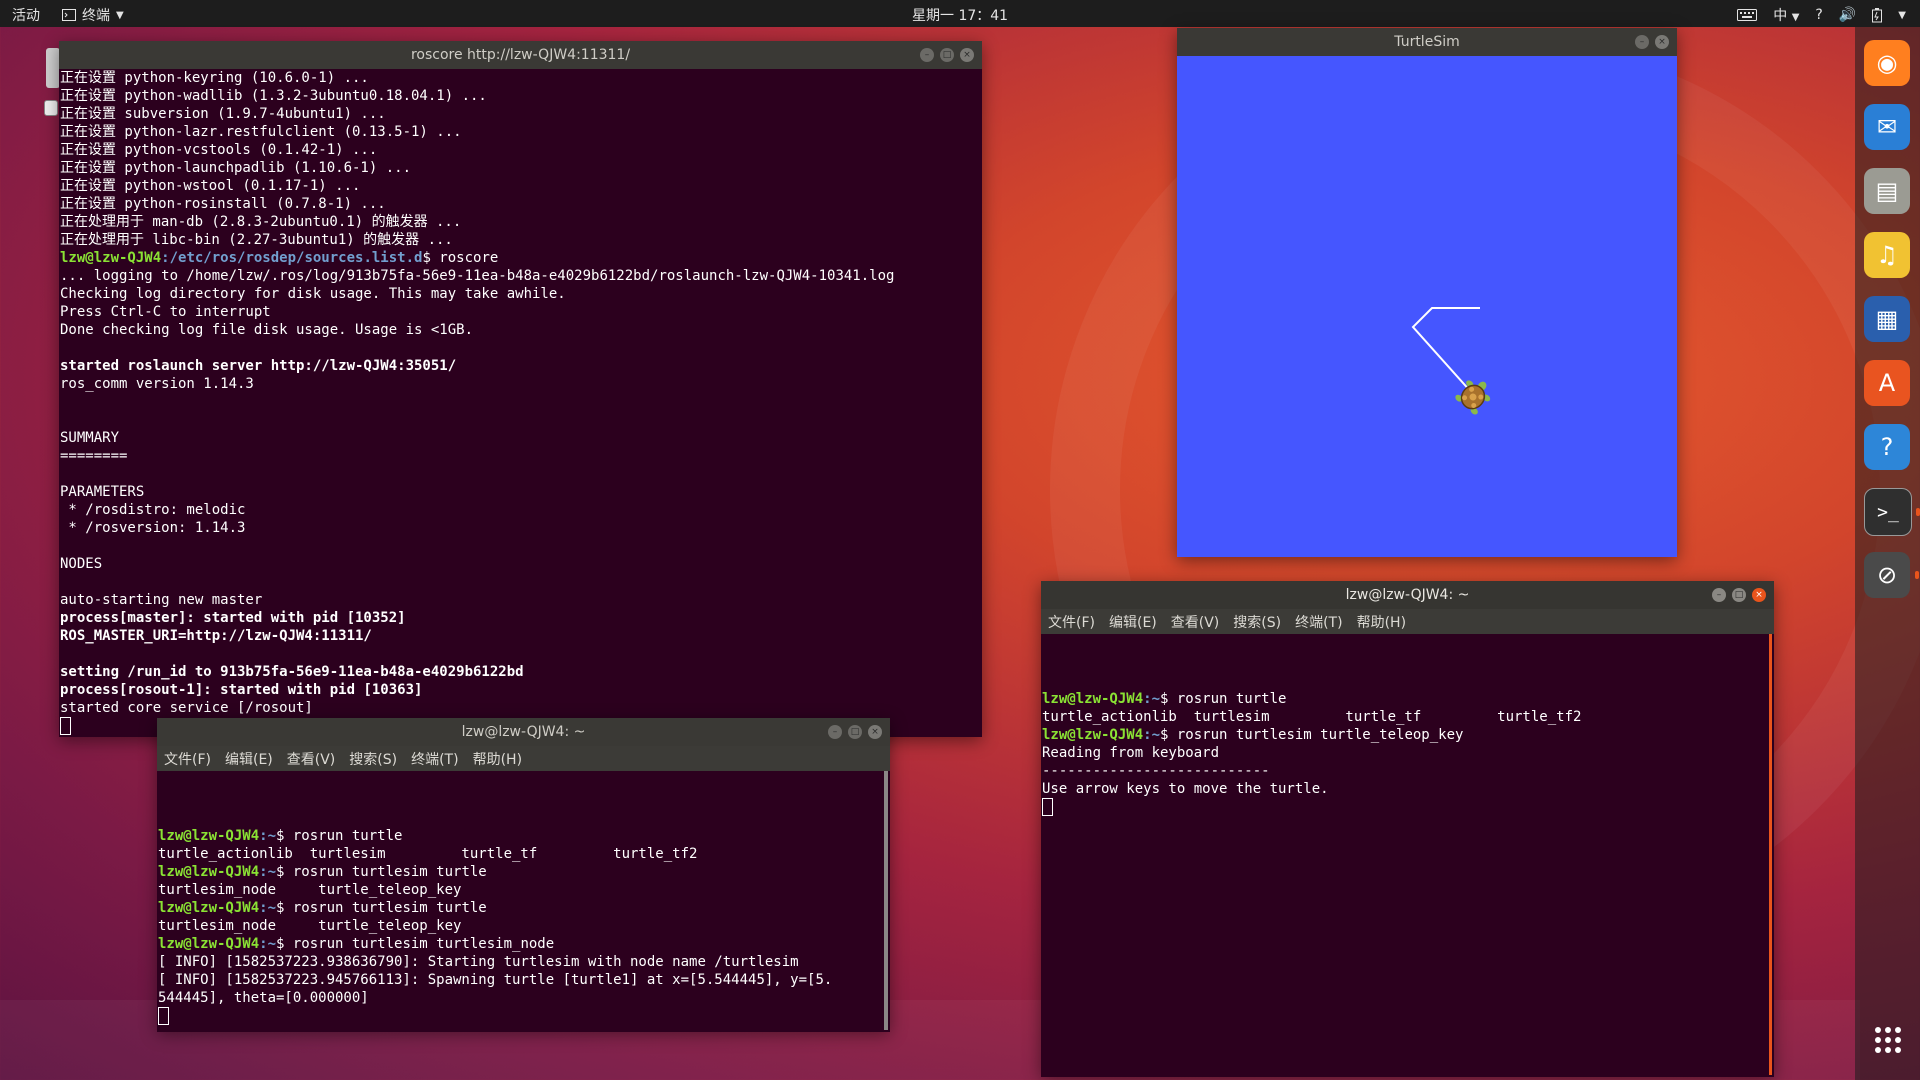 Image resolution: width=1920 pixels, height=1080 pixels. Describe the element at coordinates (521, 492) in the screenshot. I see `terminal-line: PARAMETERS` at that location.